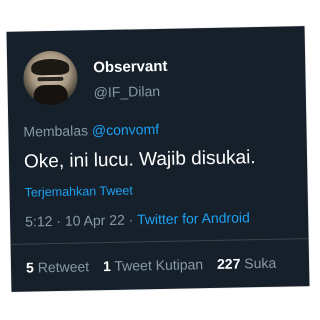  I want to click on avatar-mask, so click(50, 95).